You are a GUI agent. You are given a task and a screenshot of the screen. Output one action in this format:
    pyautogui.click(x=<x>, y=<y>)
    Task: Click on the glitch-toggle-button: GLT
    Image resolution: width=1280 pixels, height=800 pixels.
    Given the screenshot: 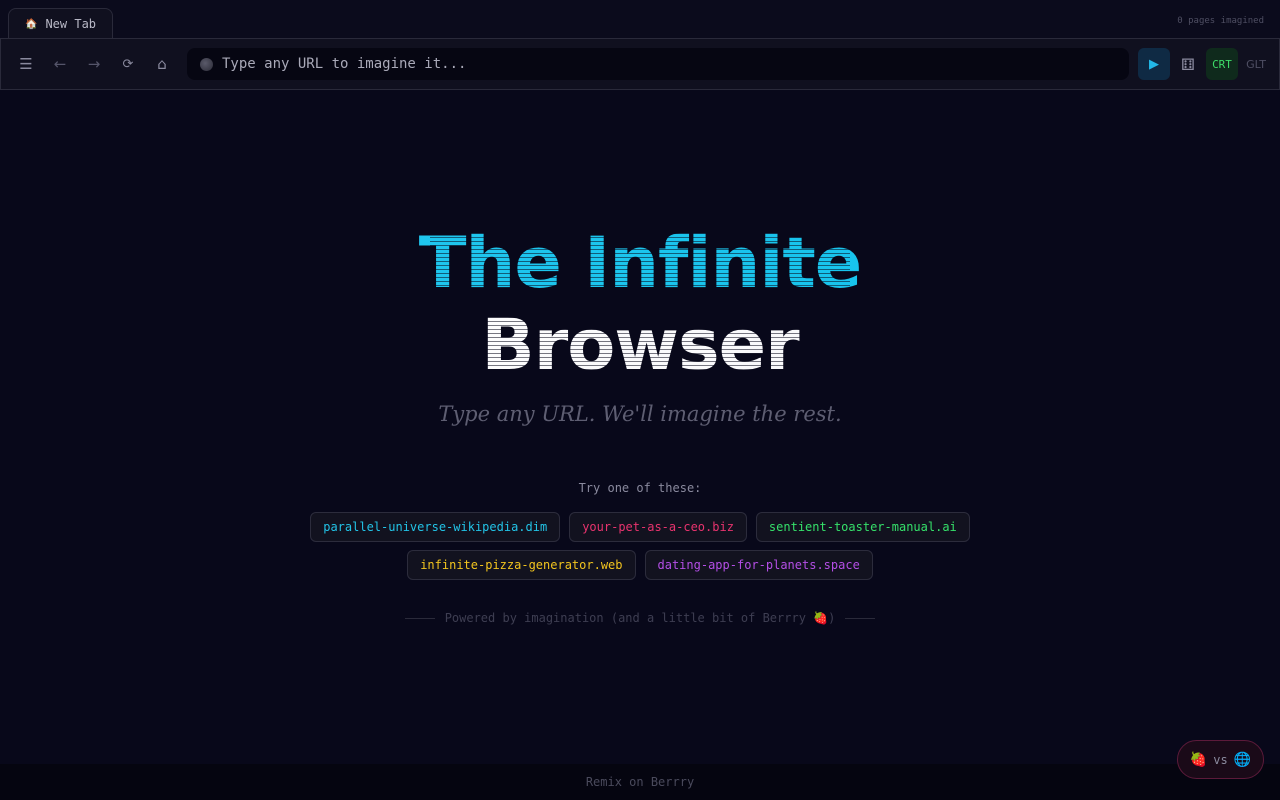 What is the action you would take?
    pyautogui.click(x=1256, y=64)
    